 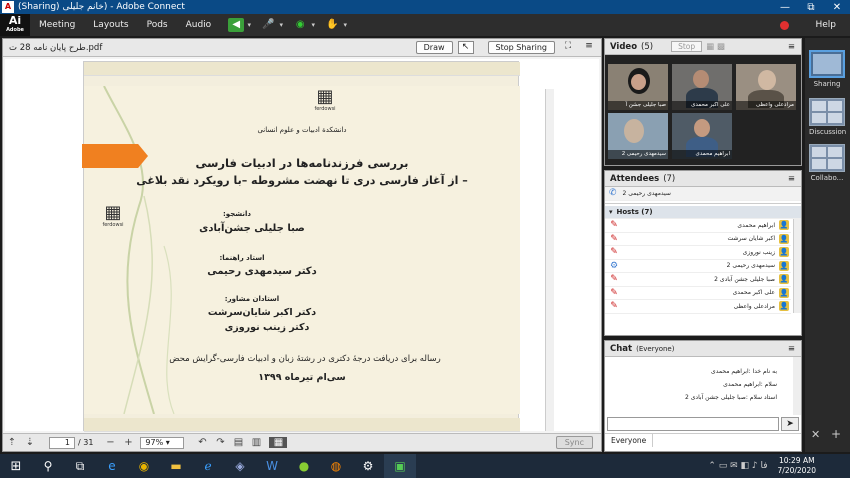 I want to click on video-pod-header: Video (5) Stop ▦ ▩ ≡, so click(x=703, y=47).